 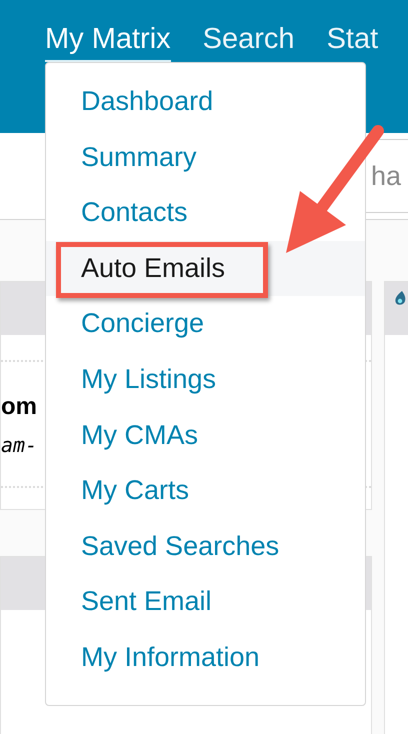 What do you see at coordinates (400, 298) in the screenshot?
I see `drop-icon` at bounding box center [400, 298].